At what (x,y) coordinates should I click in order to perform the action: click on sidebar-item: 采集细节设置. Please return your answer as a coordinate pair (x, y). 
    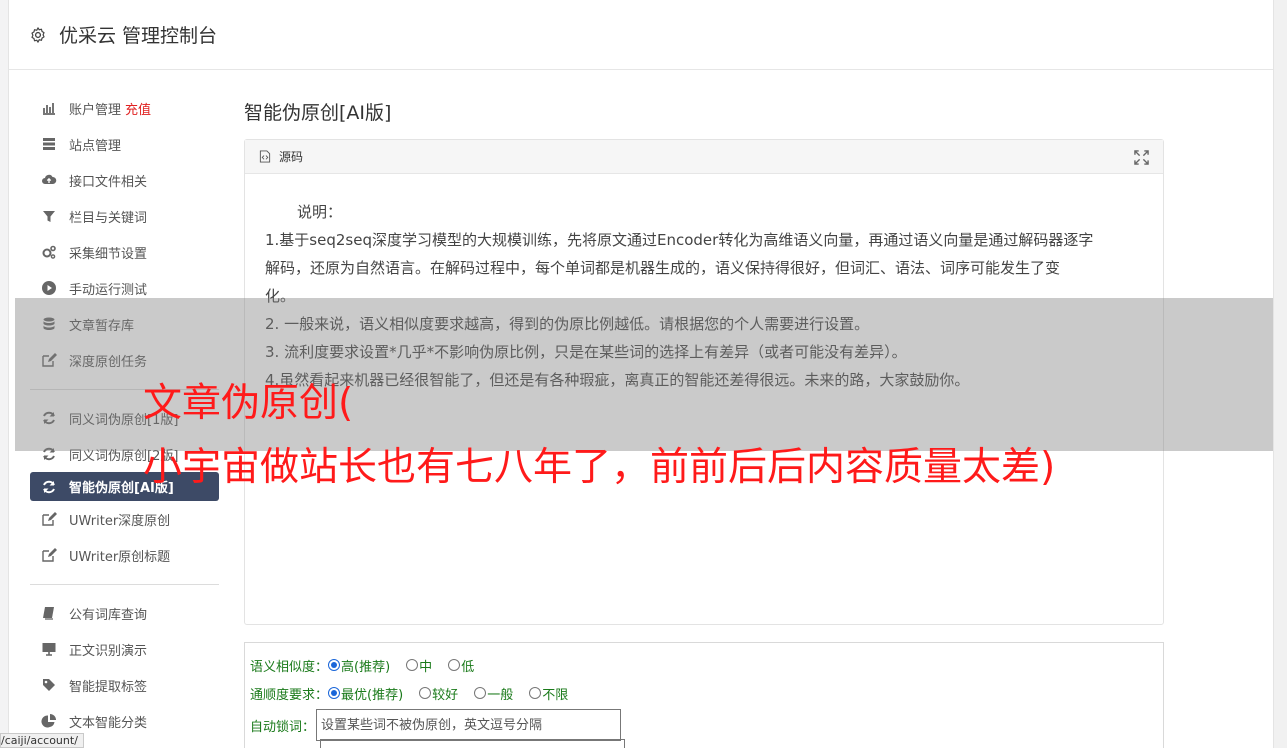
    Looking at the image, I should click on (124, 252).